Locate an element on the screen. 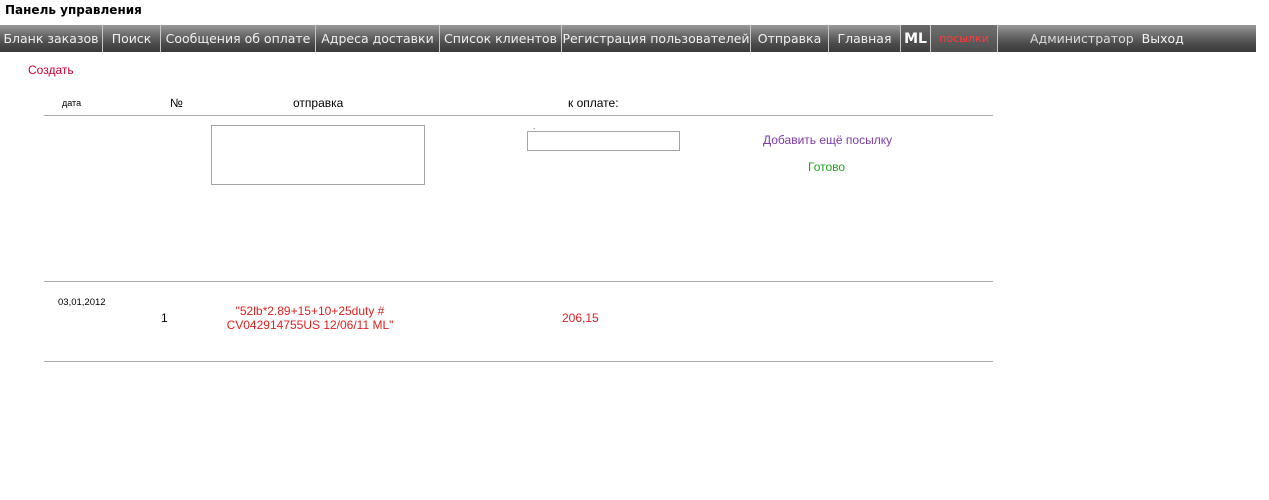  nav-delivery-addresses: Адреса доставки is located at coordinates (378, 38).